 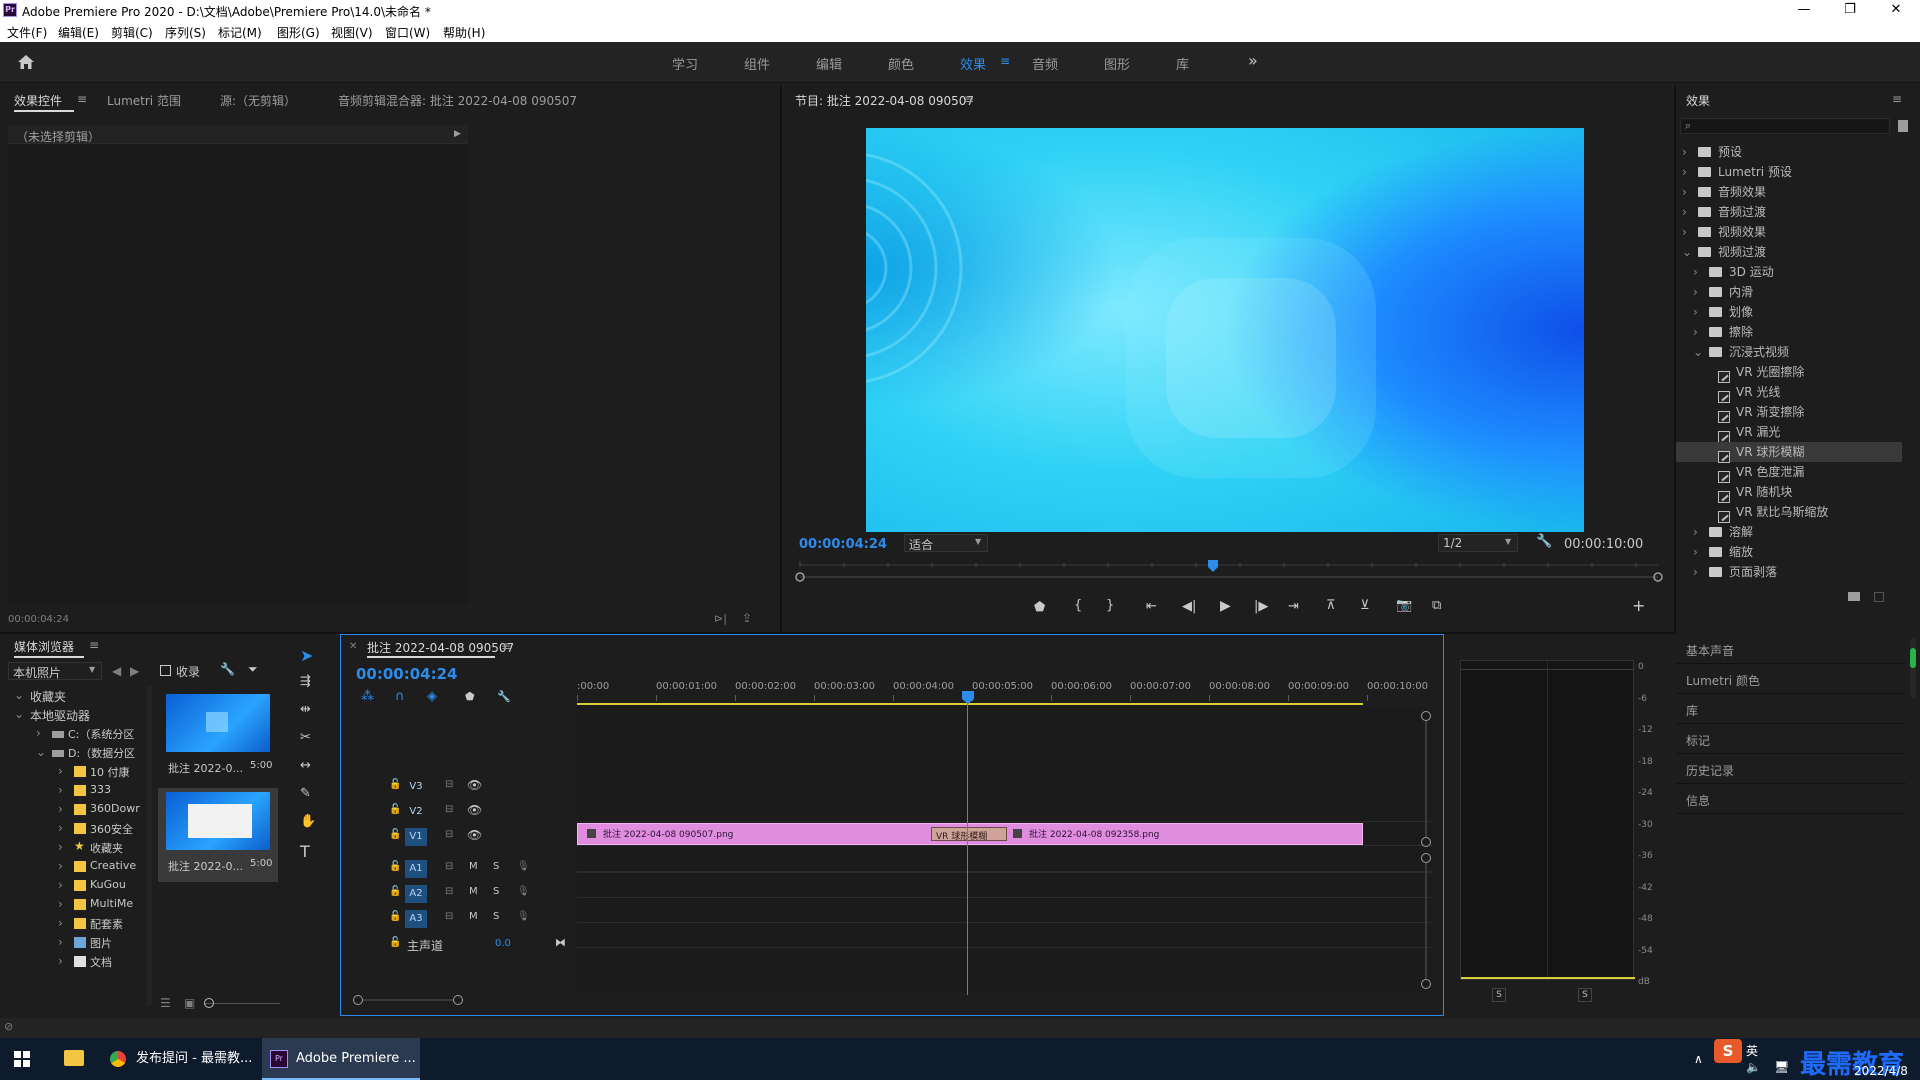 What do you see at coordinates (253, 669) in the screenshot?
I see `filter-funnel-icon: ⏷` at bounding box center [253, 669].